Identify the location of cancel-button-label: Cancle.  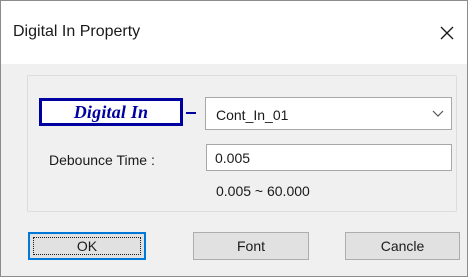
(402, 246).